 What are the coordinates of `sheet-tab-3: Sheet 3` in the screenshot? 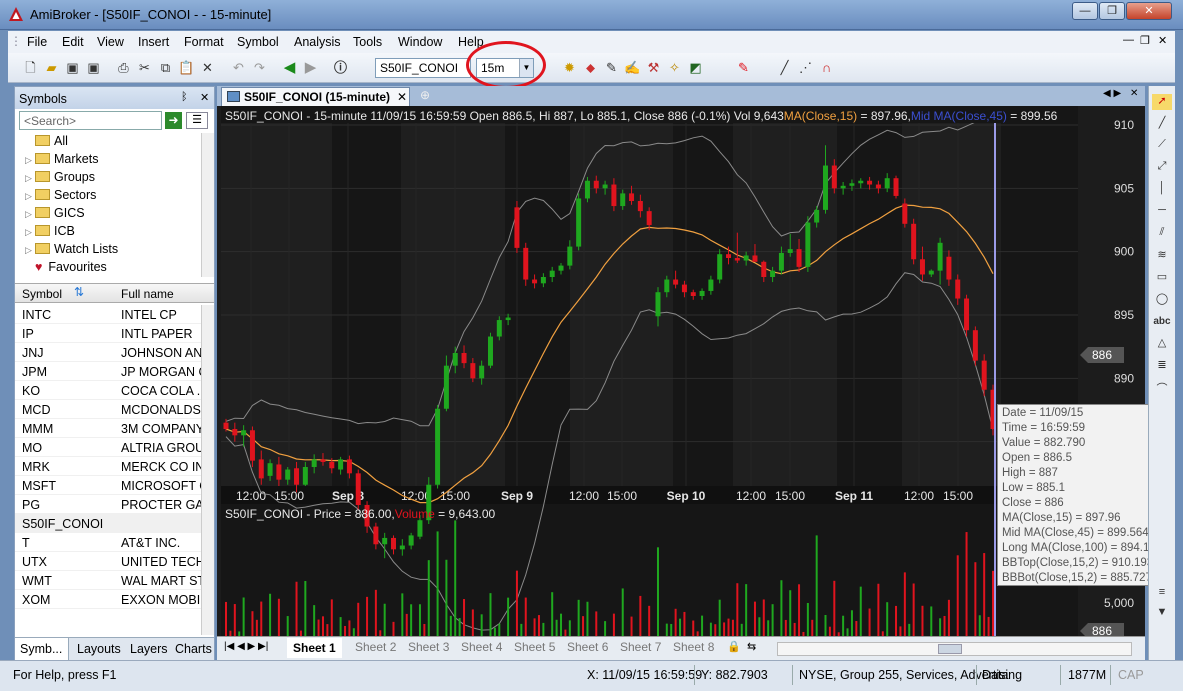 It's located at (428, 647).